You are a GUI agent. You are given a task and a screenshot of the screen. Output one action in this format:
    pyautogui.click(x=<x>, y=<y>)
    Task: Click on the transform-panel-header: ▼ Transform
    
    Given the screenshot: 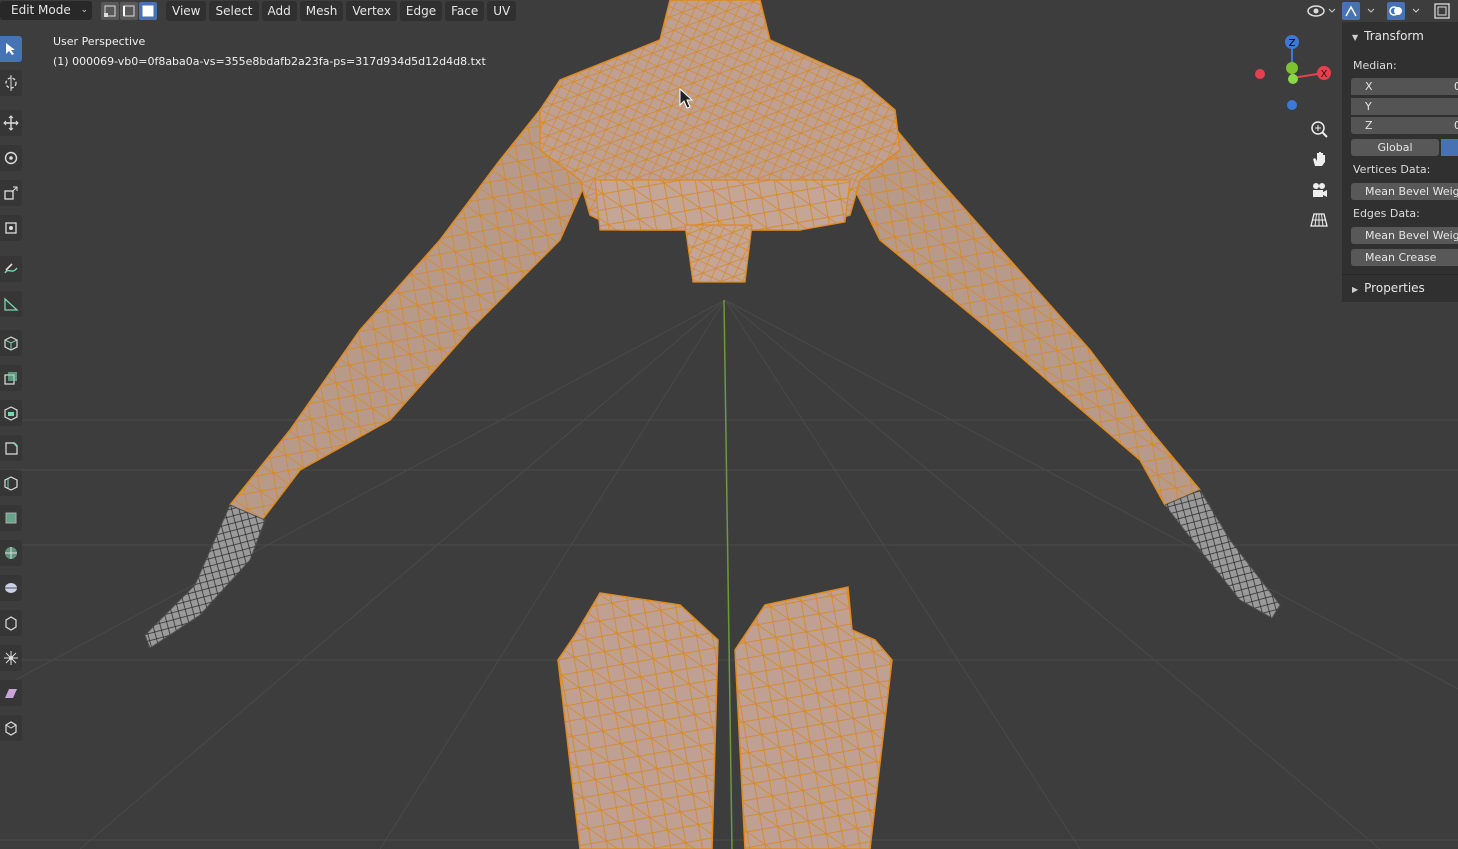 What is the action you would take?
    pyautogui.click(x=1388, y=36)
    